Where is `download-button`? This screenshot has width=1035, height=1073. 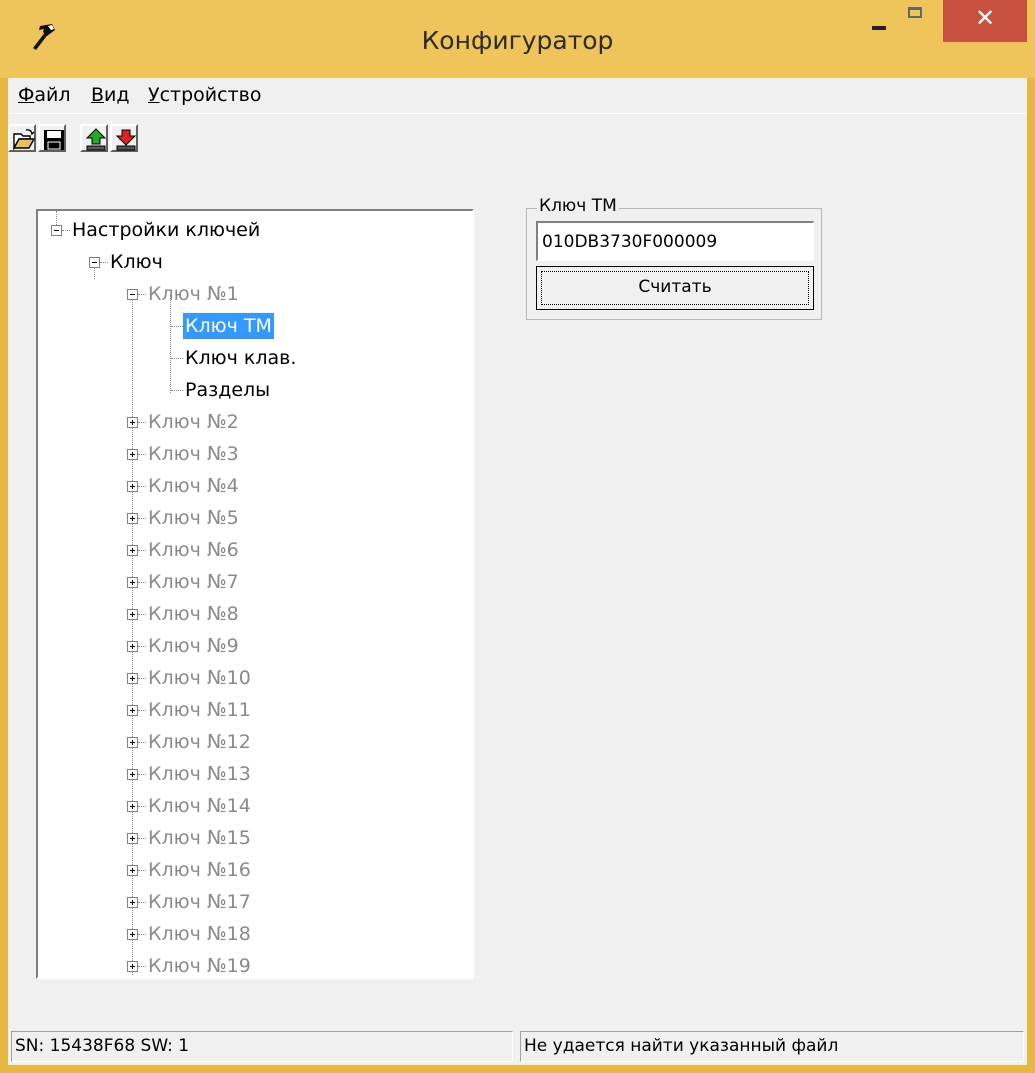
download-button is located at coordinates (124, 138).